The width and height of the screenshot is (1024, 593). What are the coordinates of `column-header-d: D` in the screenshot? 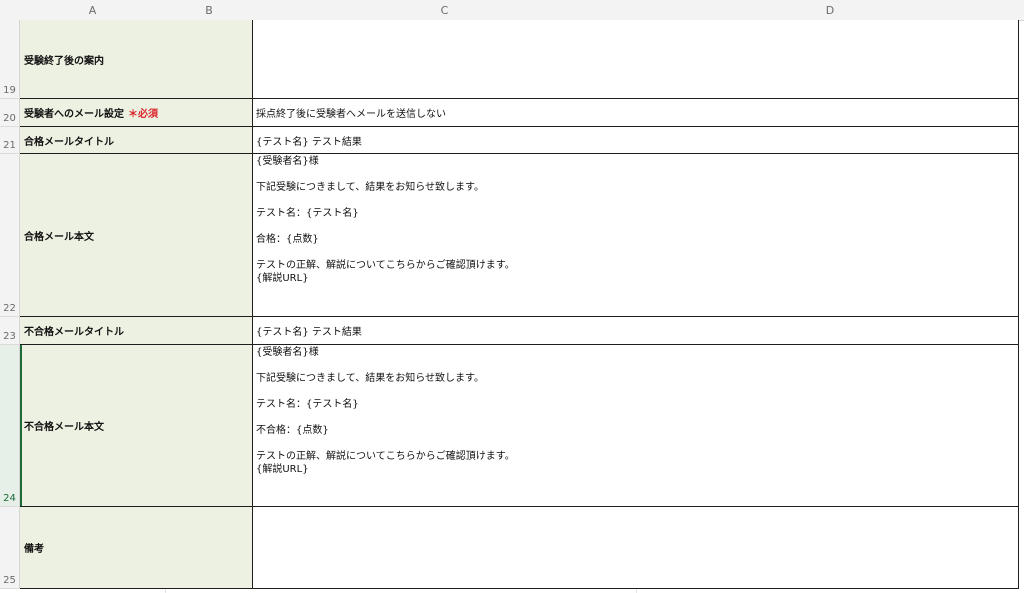 It's located at (830, 10).